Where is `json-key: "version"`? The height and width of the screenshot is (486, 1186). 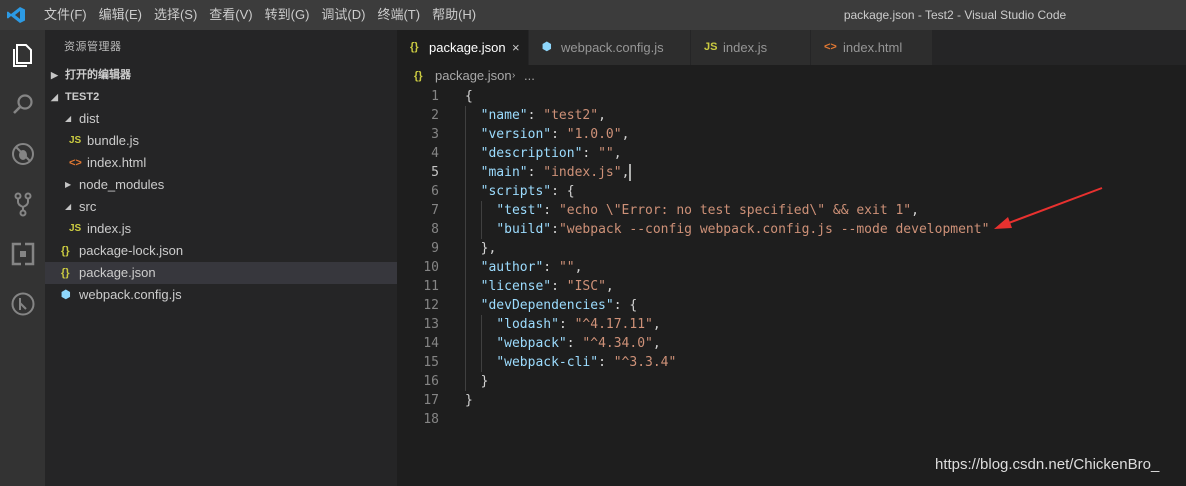
json-key: "version" is located at coordinates (516, 134).